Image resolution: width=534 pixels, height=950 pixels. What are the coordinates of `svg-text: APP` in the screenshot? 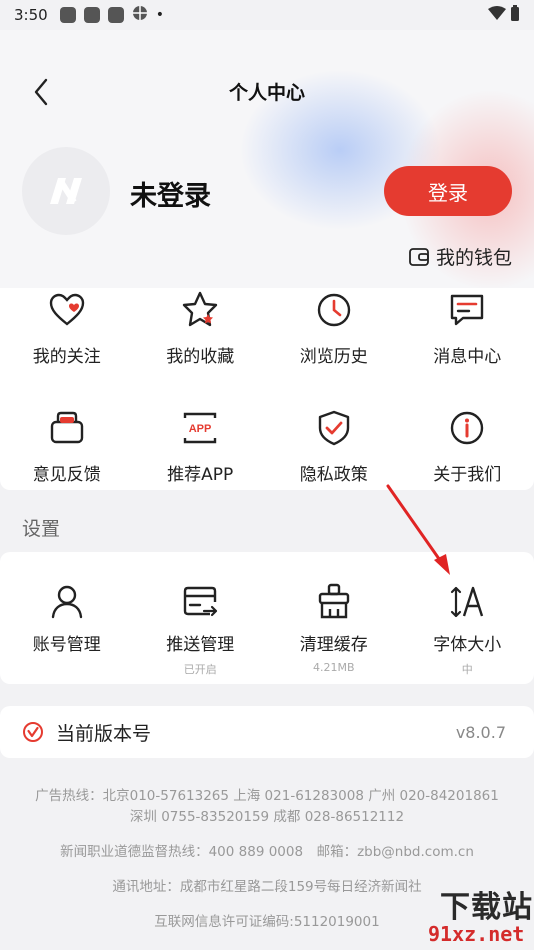 It's located at (200, 429).